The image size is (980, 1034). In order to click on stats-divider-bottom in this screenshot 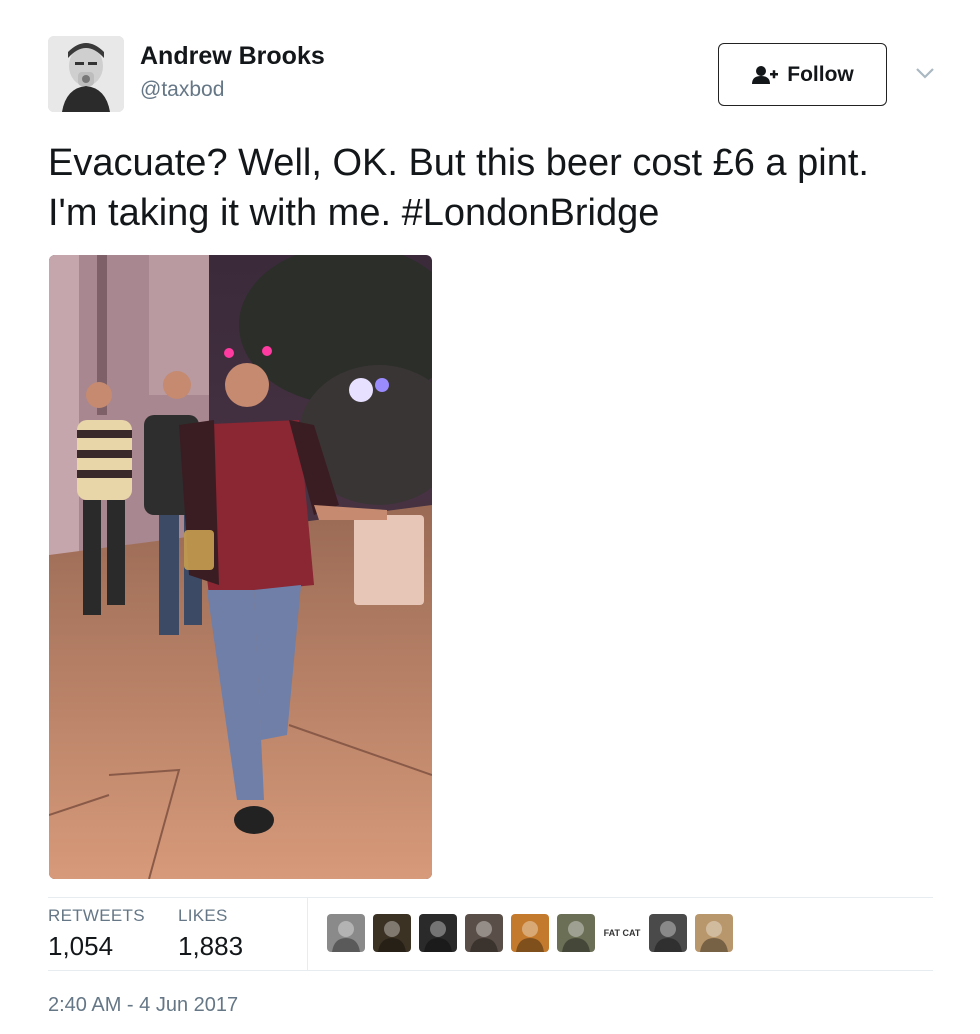, I will do `click(490, 970)`.